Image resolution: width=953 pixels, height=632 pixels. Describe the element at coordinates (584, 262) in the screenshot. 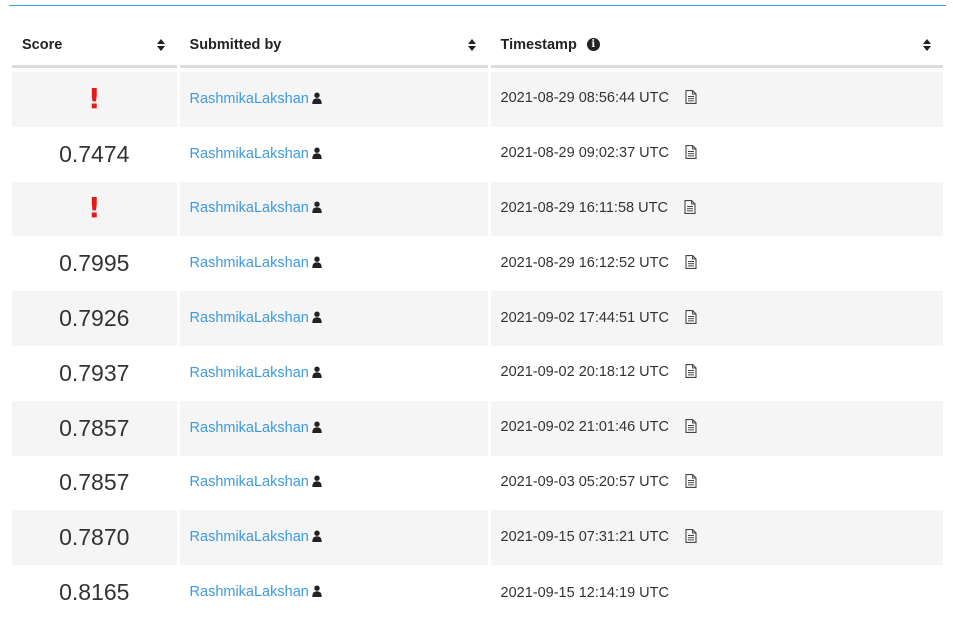

I see `timestamp-text: 2021-08-29 16:12:52 UTC` at that location.